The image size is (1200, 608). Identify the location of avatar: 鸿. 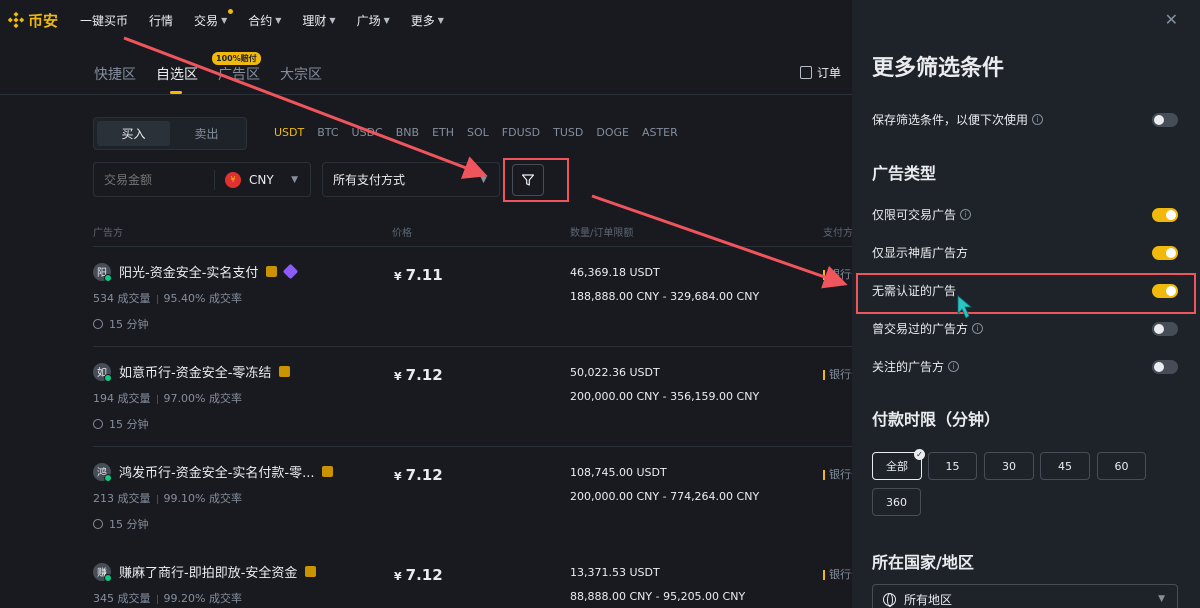
(102, 472).